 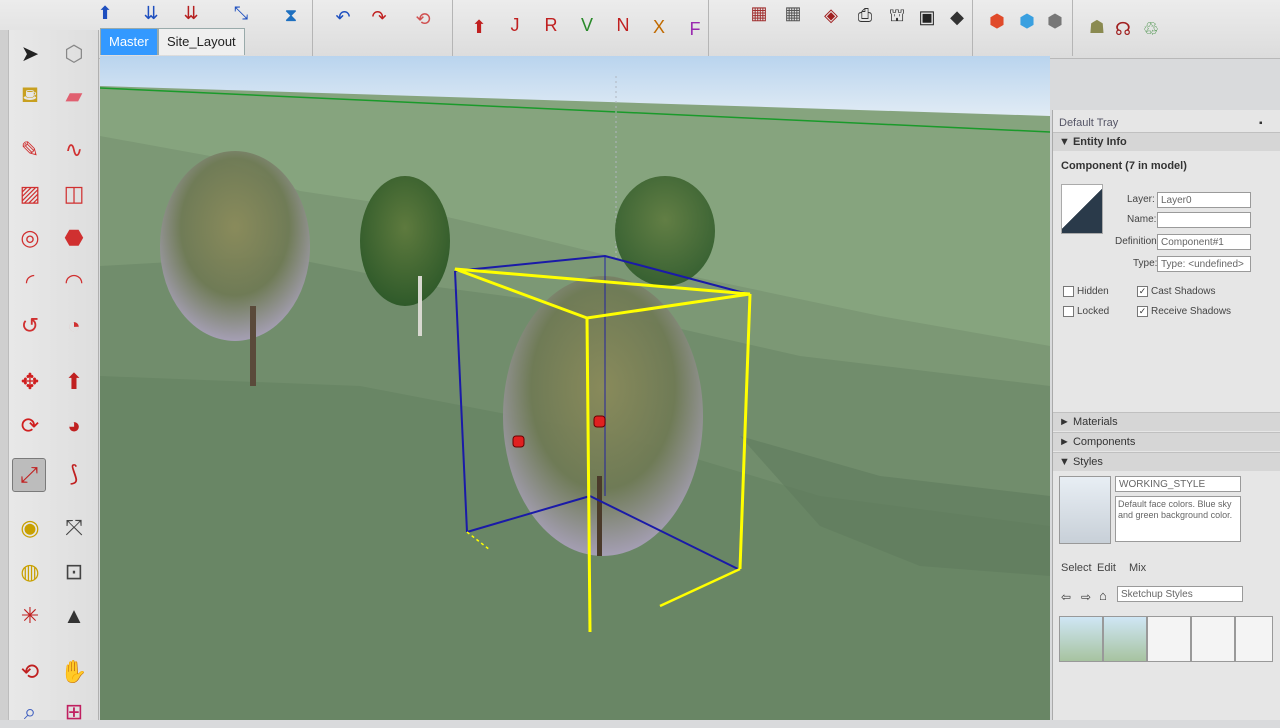 I want to click on camera-icon: ▦, so click(x=759, y=13).